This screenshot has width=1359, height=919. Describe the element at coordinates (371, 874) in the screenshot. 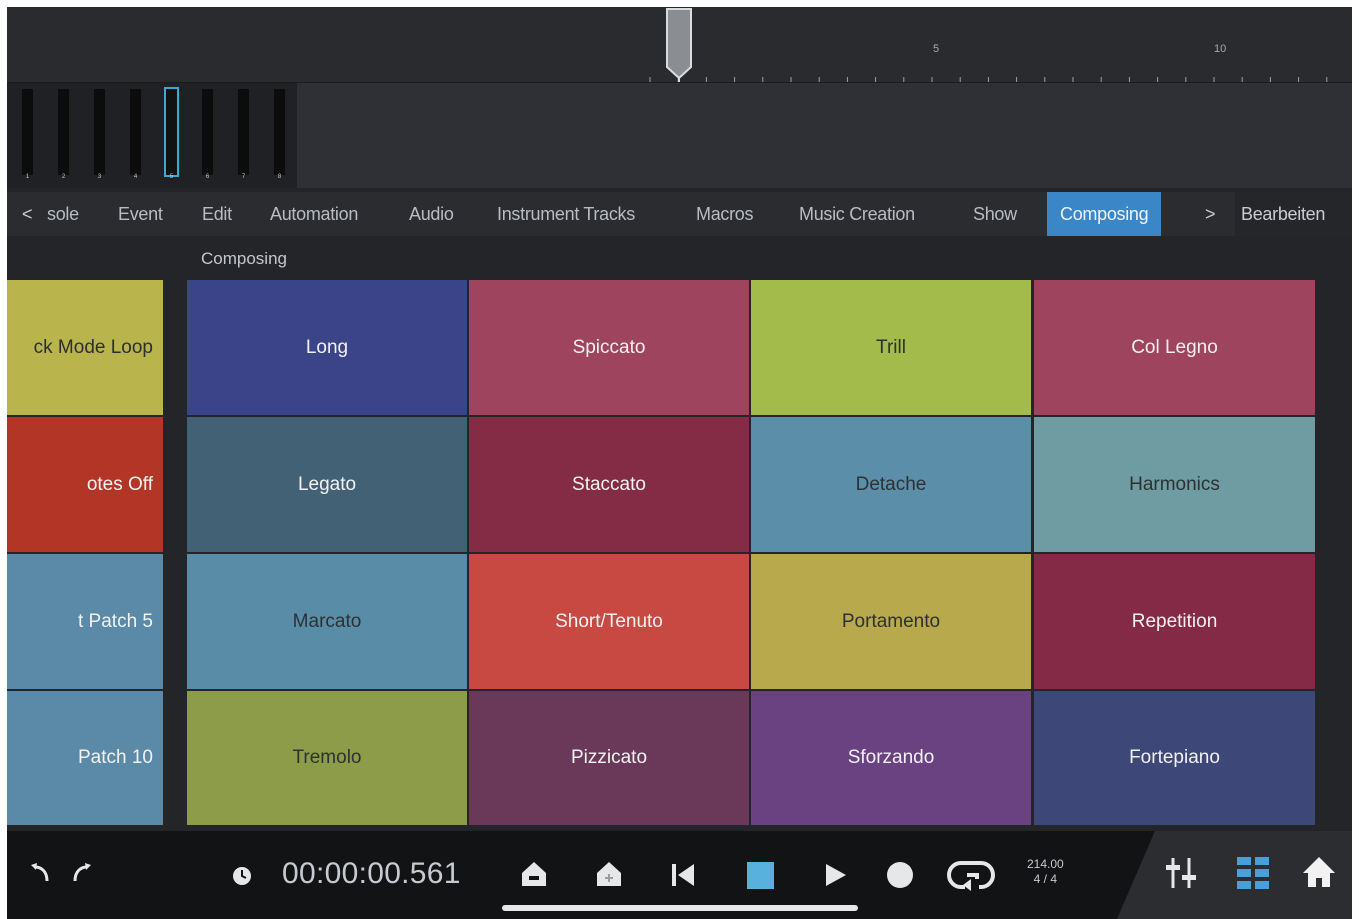

I see `time-display: 00:00:00.561` at that location.